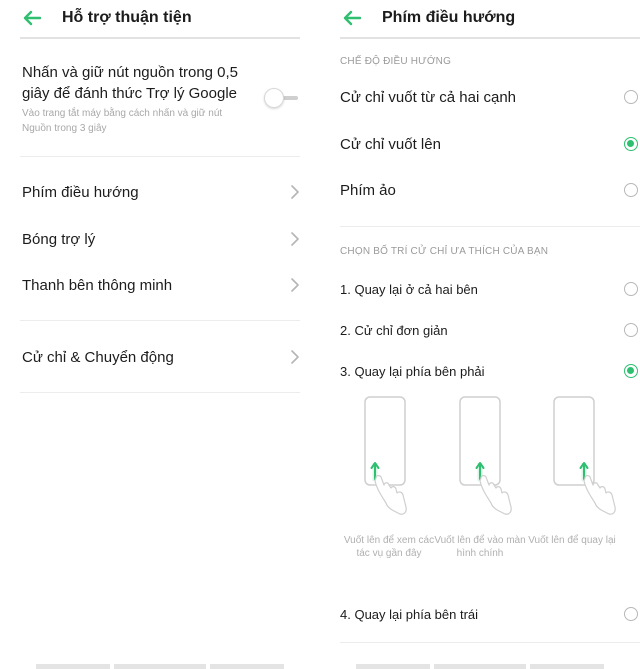  What do you see at coordinates (127, 17) in the screenshot?
I see `page-title: Hỗ trợ thuận tiện` at bounding box center [127, 17].